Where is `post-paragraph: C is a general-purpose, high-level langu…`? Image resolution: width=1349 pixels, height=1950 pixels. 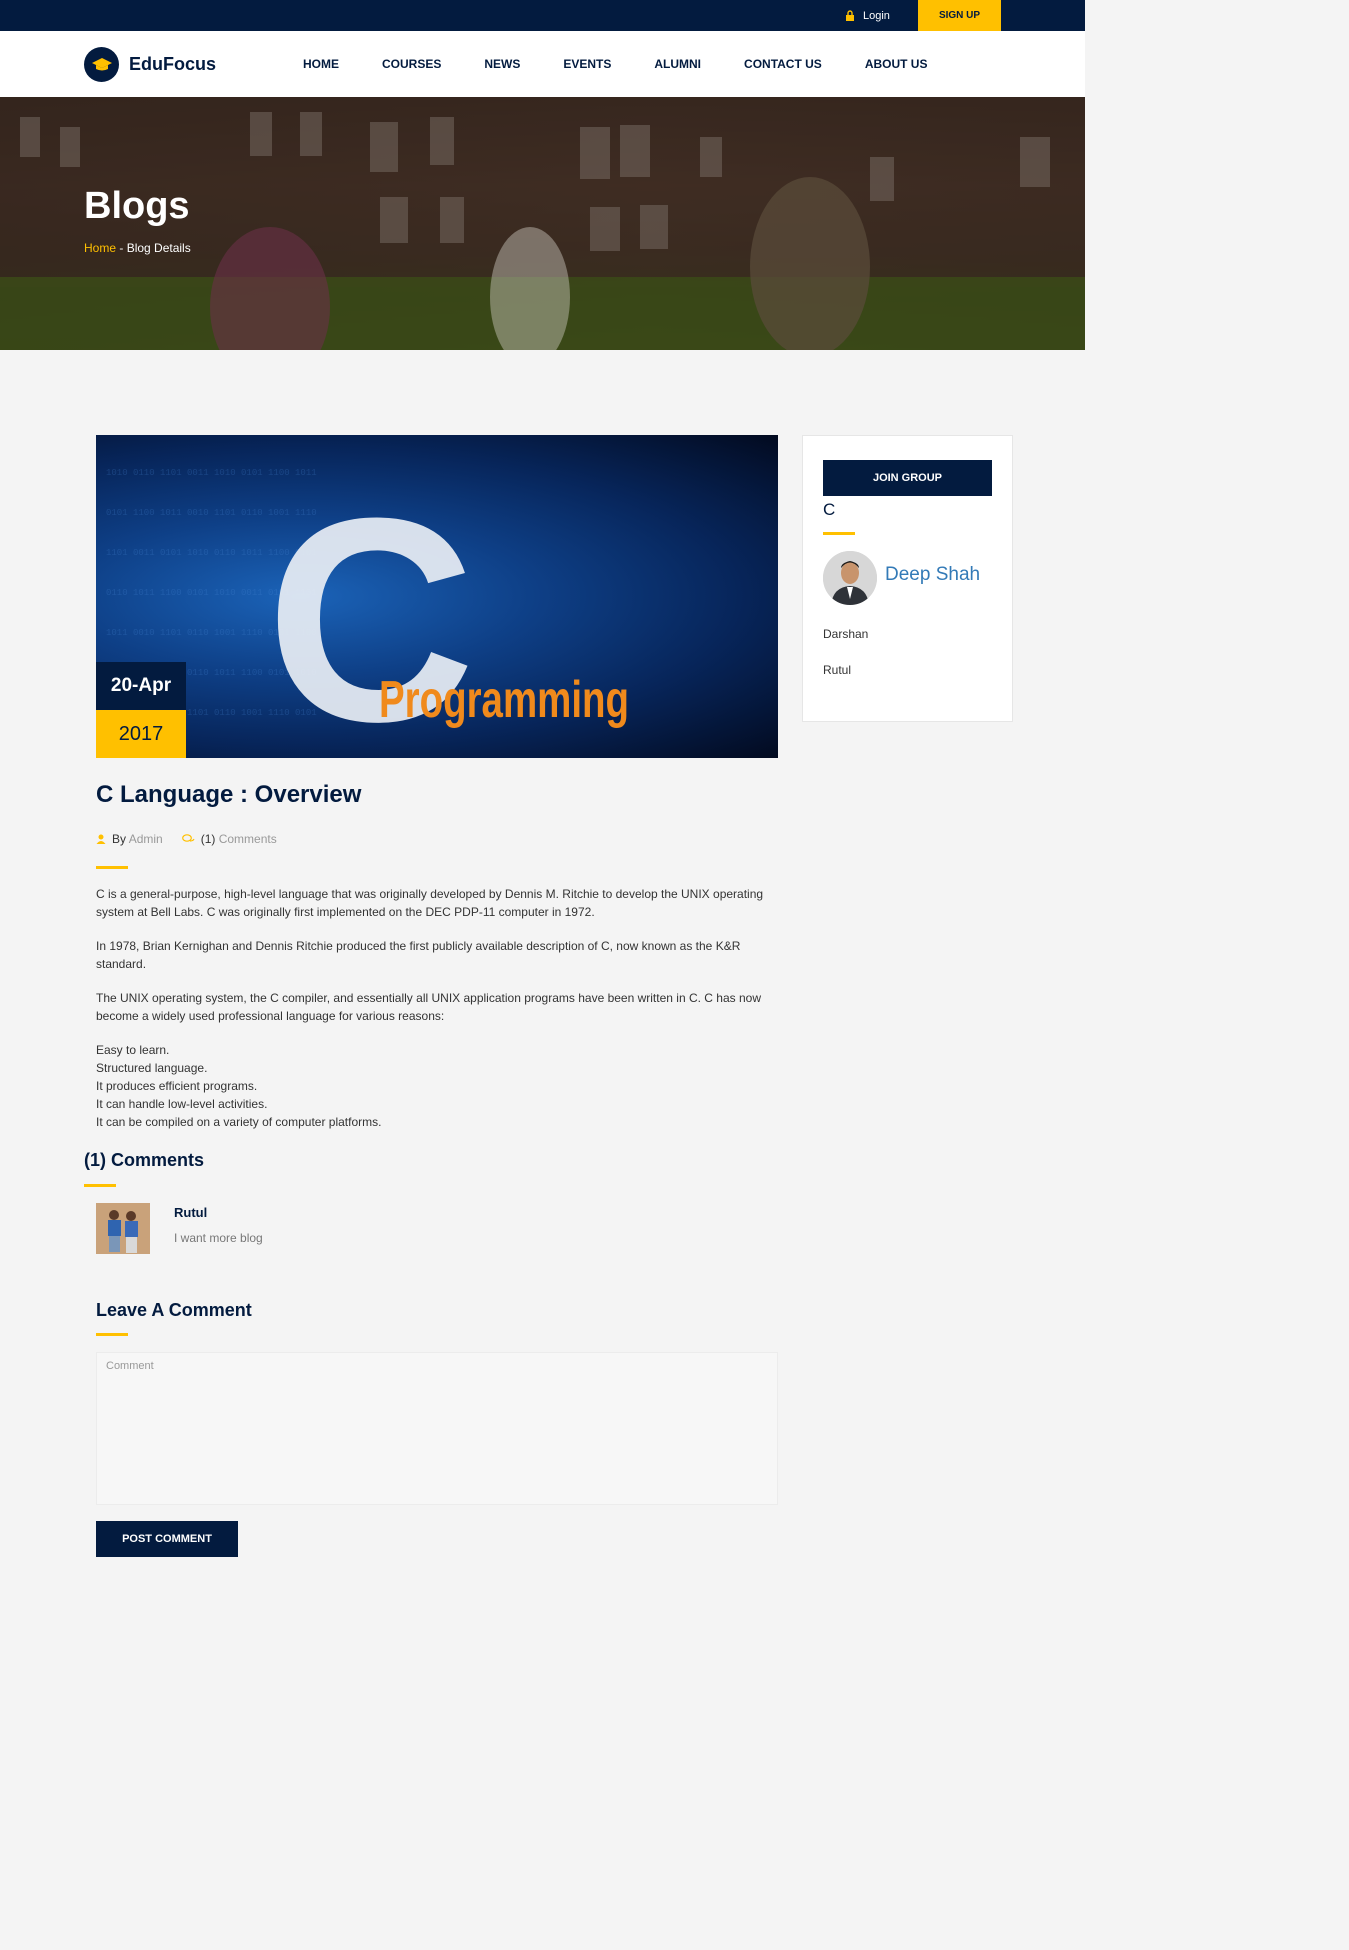 post-paragraph: C is a general-purpose, high-level langu… is located at coordinates (430, 903).